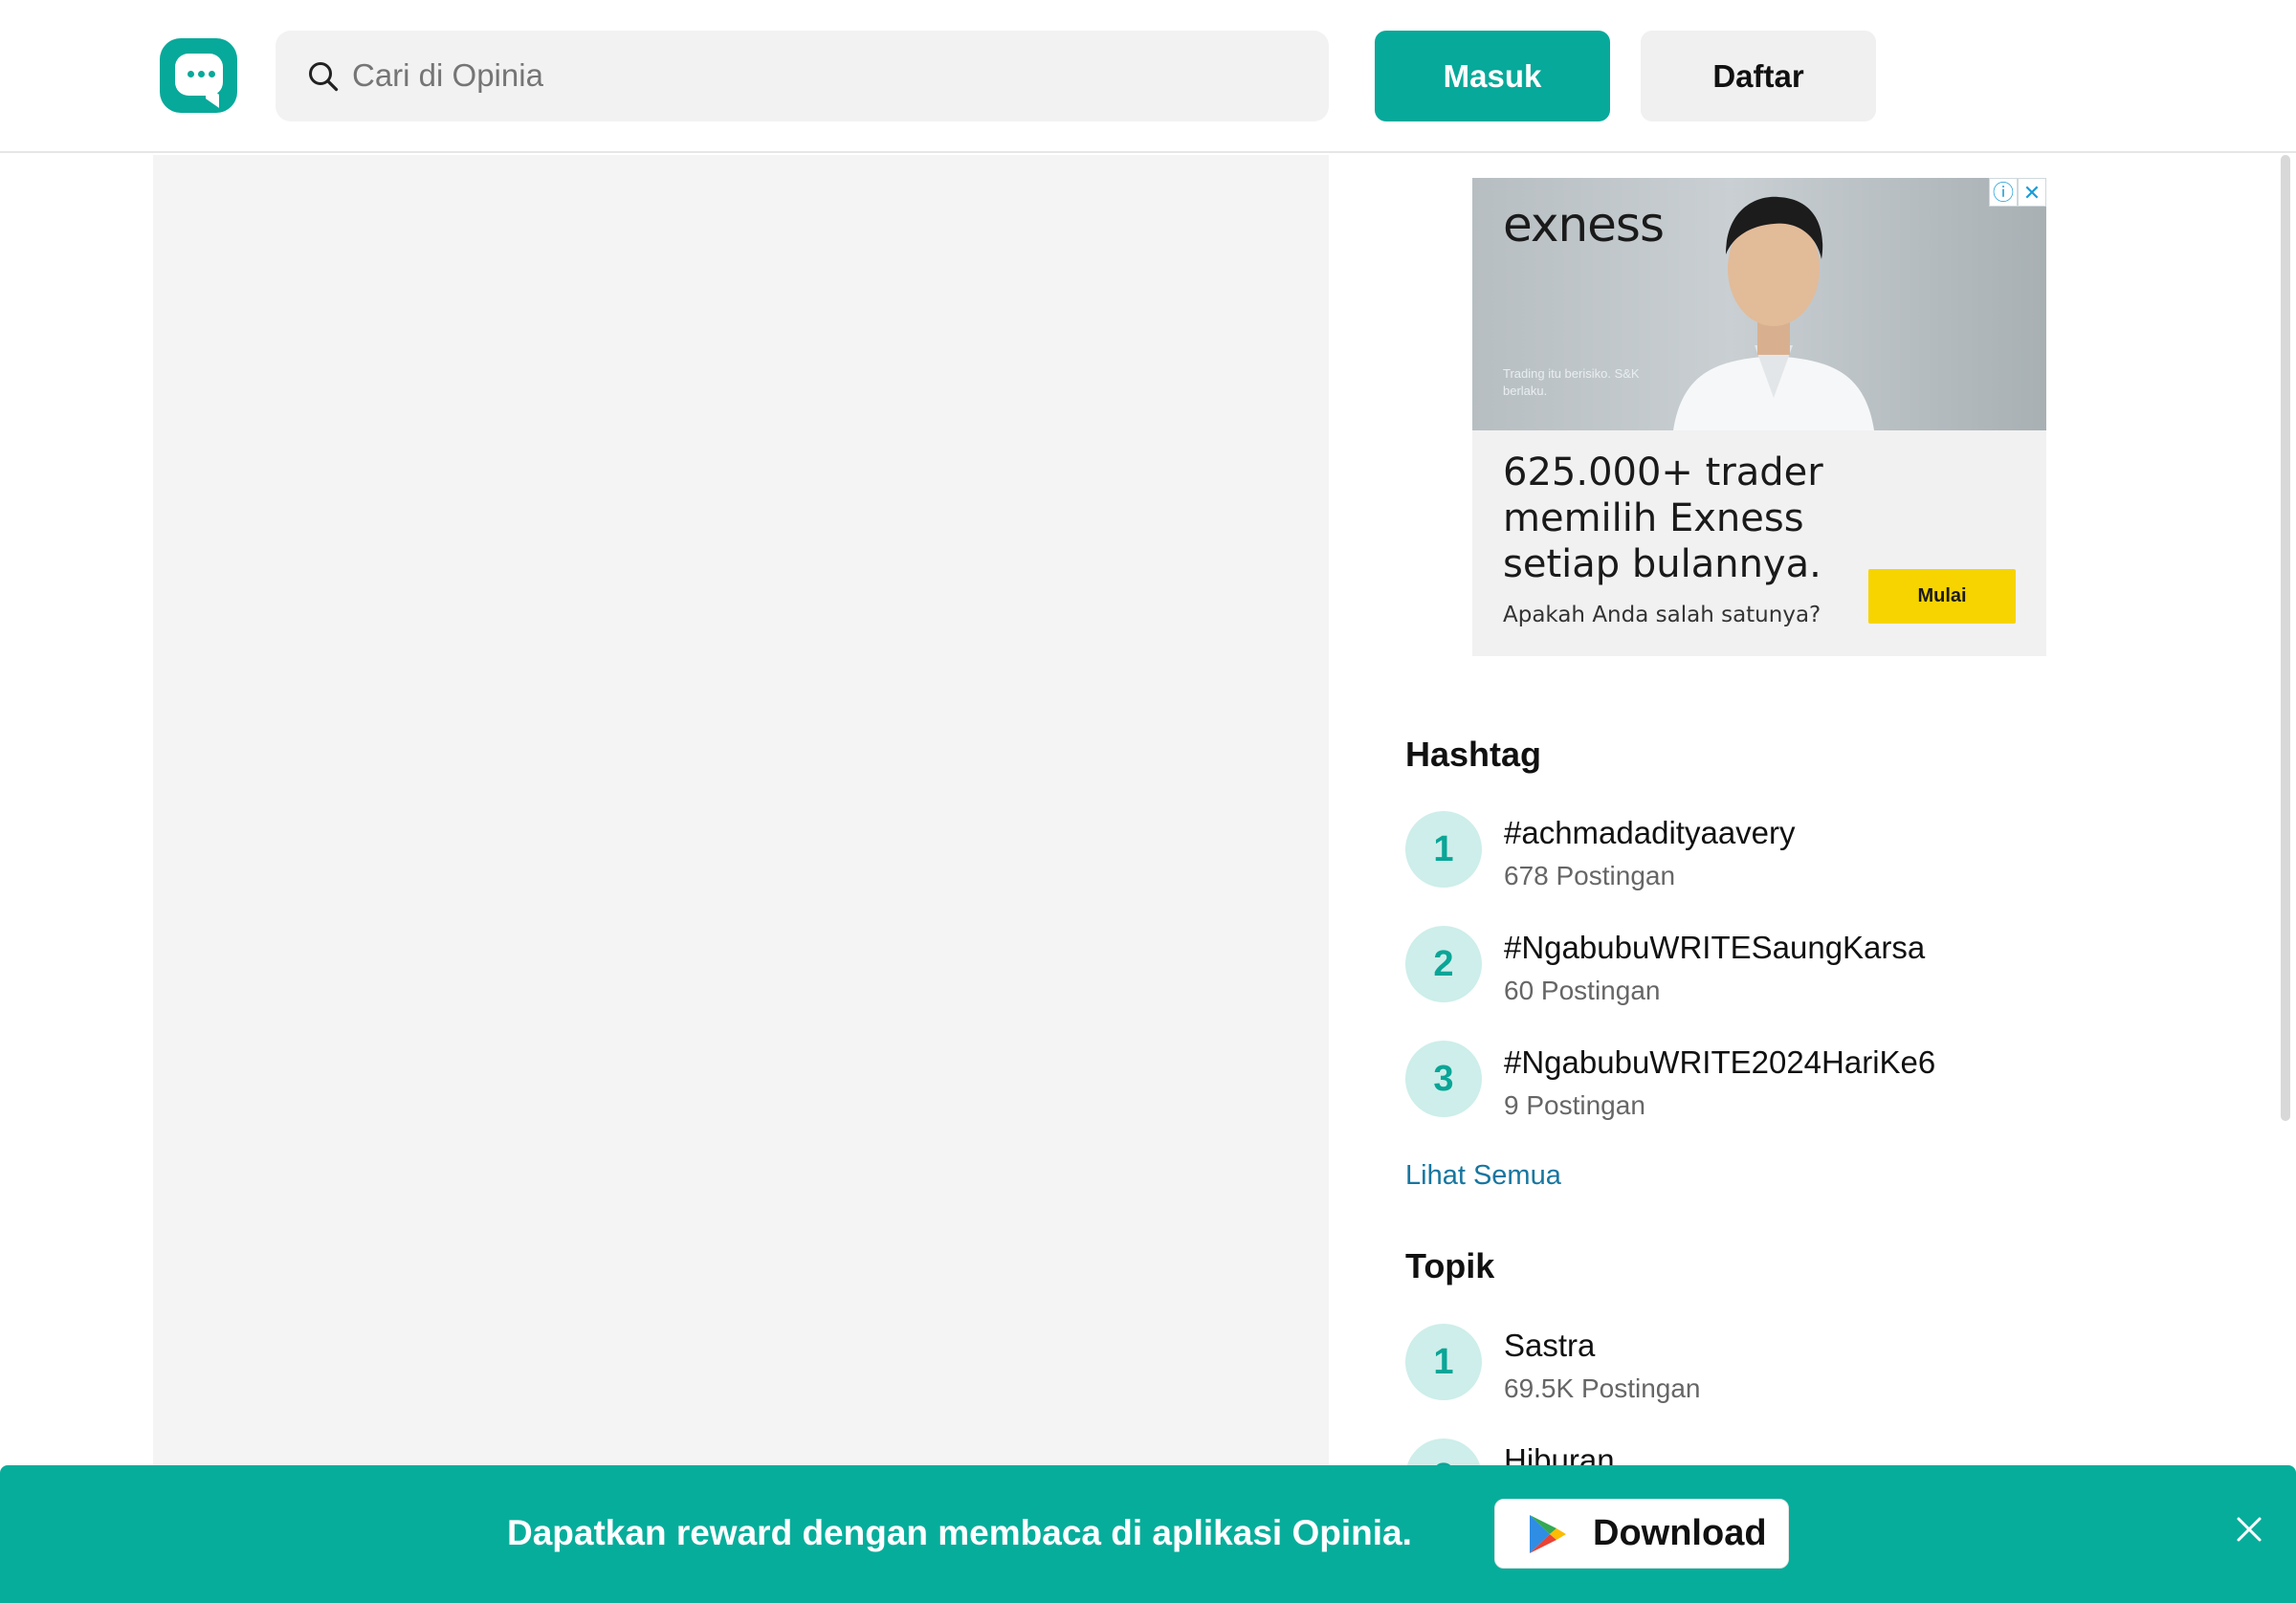 This screenshot has height=1603, width=2296. Describe the element at coordinates (1574, 1105) in the screenshot. I see `post-count: 9 Postingan` at that location.